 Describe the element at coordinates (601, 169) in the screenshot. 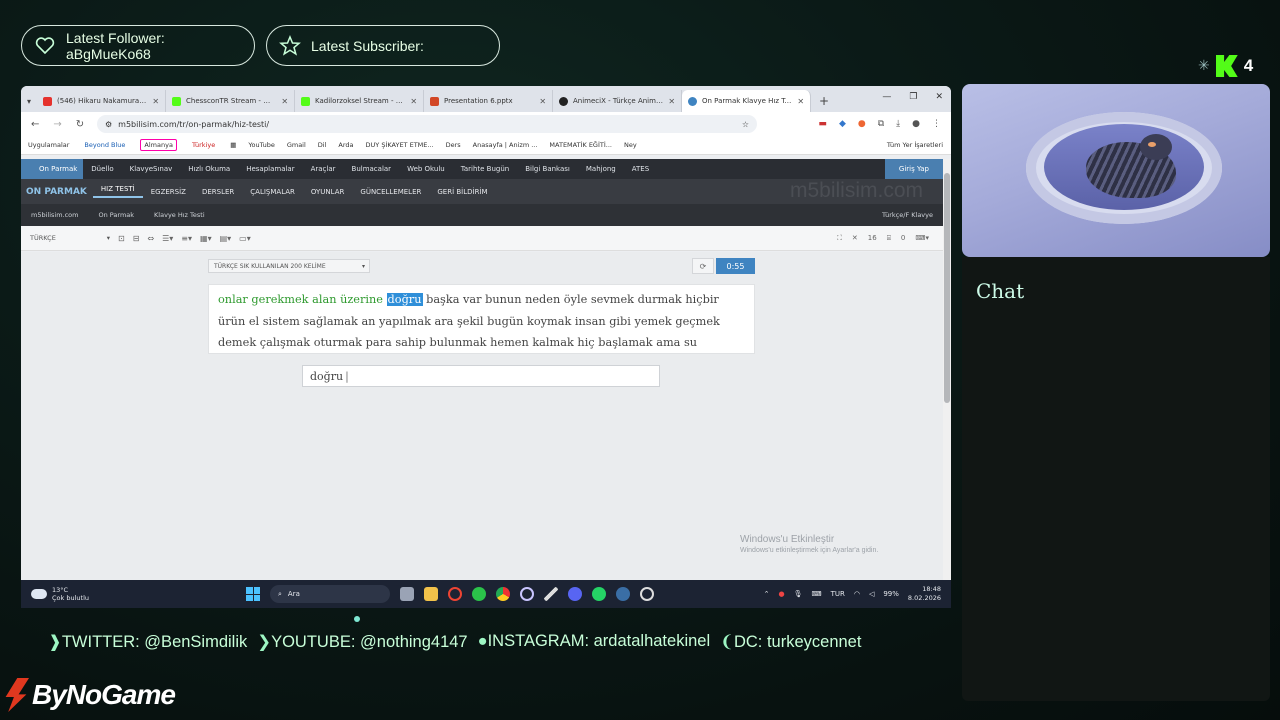

I see `nav-item: Mahjong` at that location.